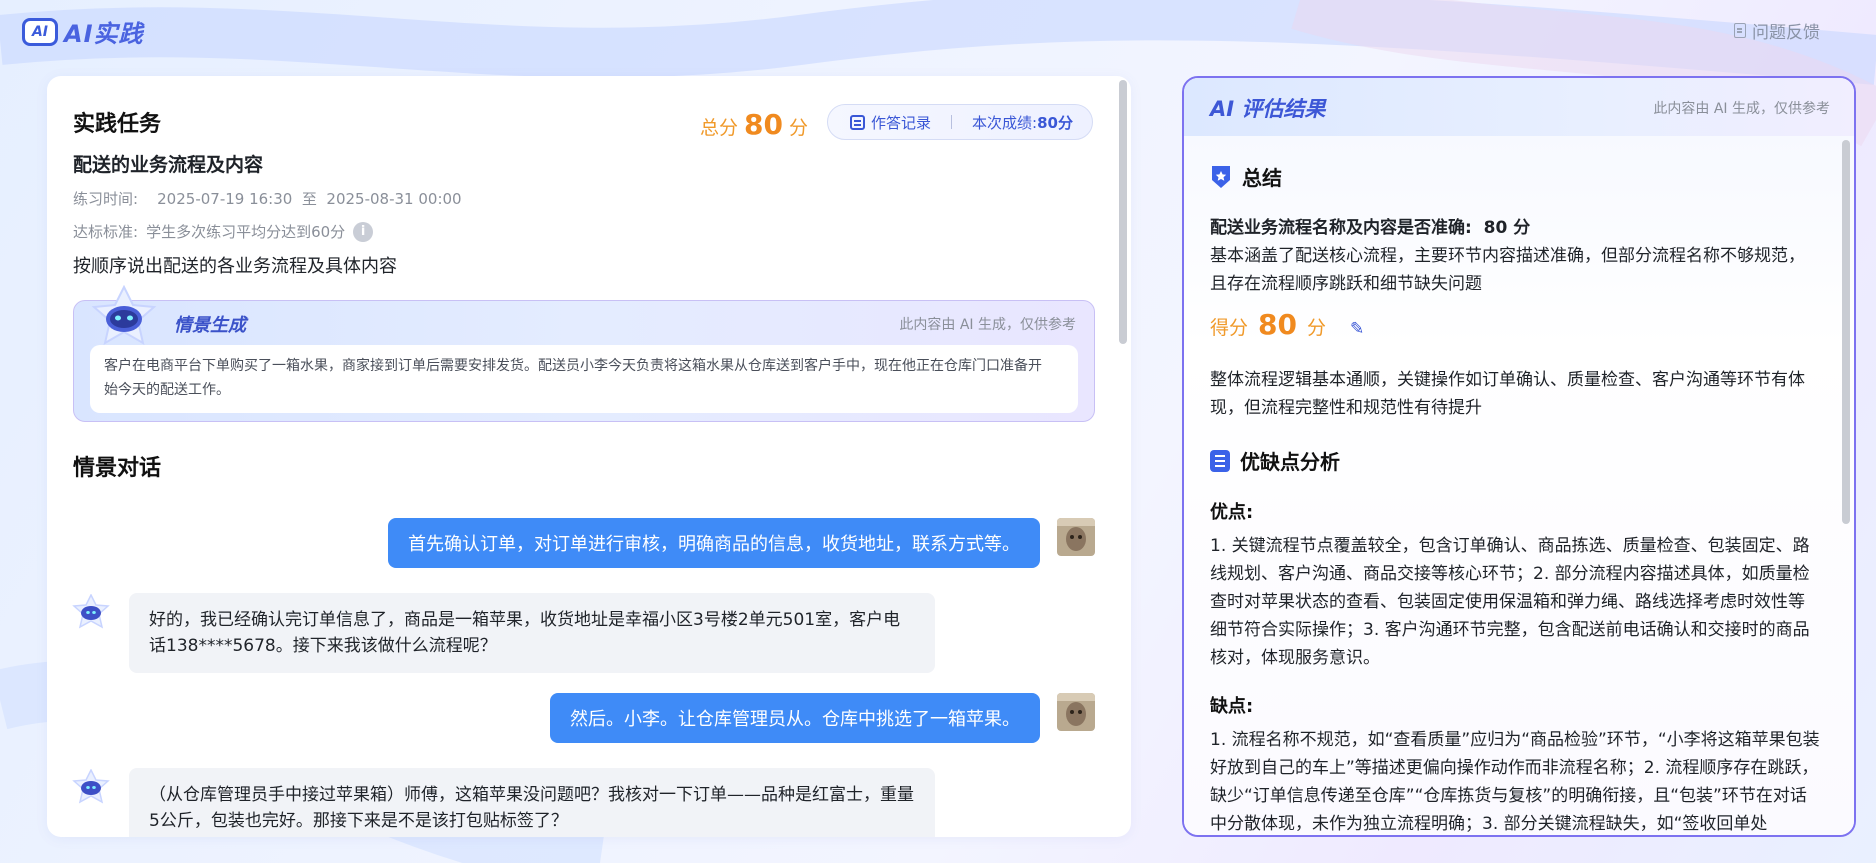 Image resolution: width=1876 pixels, height=863 pixels. What do you see at coordinates (106, 199) in the screenshot?
I see `practice-time-label: 练习时间:` at bounding box center [106, 199].